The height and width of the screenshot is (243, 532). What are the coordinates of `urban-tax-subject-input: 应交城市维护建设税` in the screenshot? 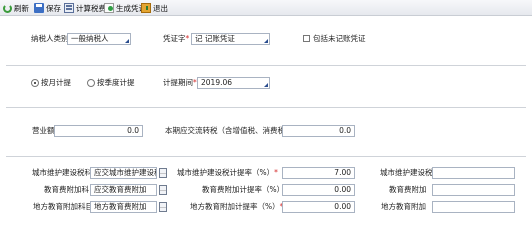 It's located at (123, 173).